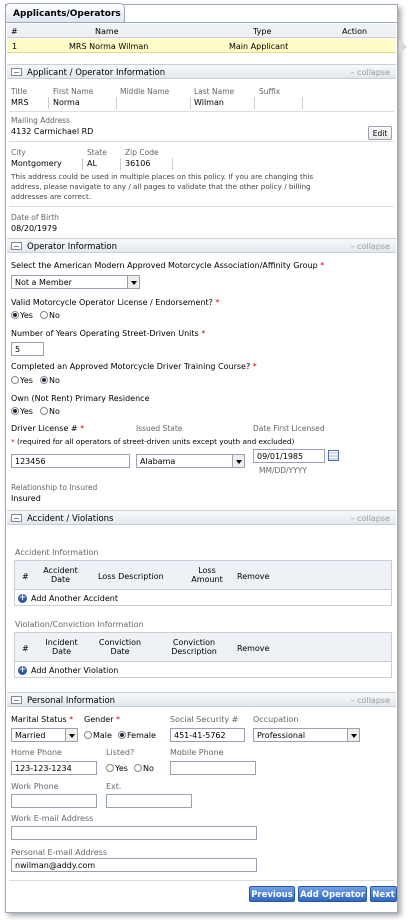 The height and width of the screenshot is (920, 414). I want to click on selected-row-arrow-icon, so click(403, 47).